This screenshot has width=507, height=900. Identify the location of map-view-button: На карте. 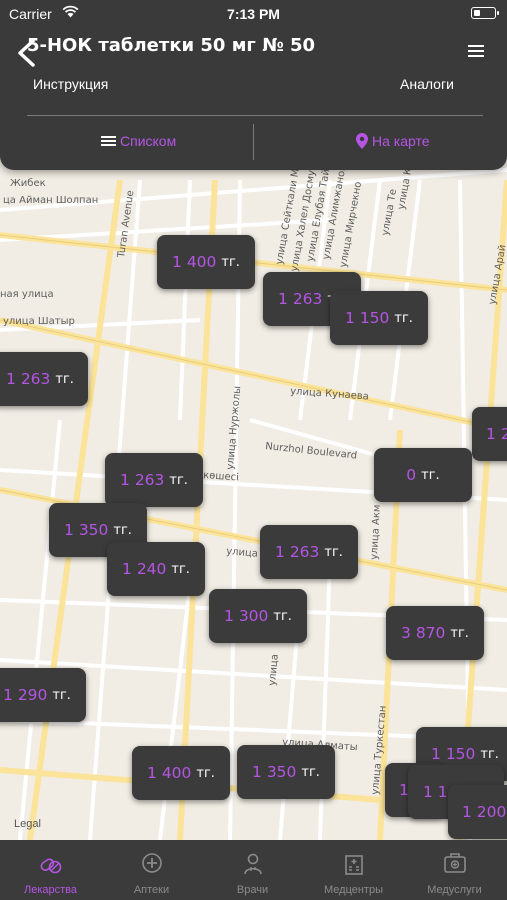
(393, 141).